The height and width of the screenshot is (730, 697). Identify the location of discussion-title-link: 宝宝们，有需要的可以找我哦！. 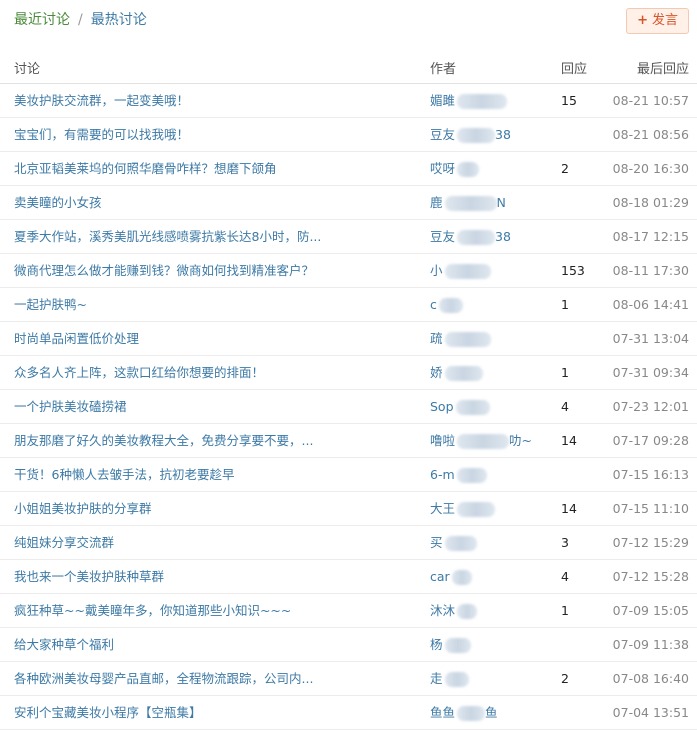
(174, 134).